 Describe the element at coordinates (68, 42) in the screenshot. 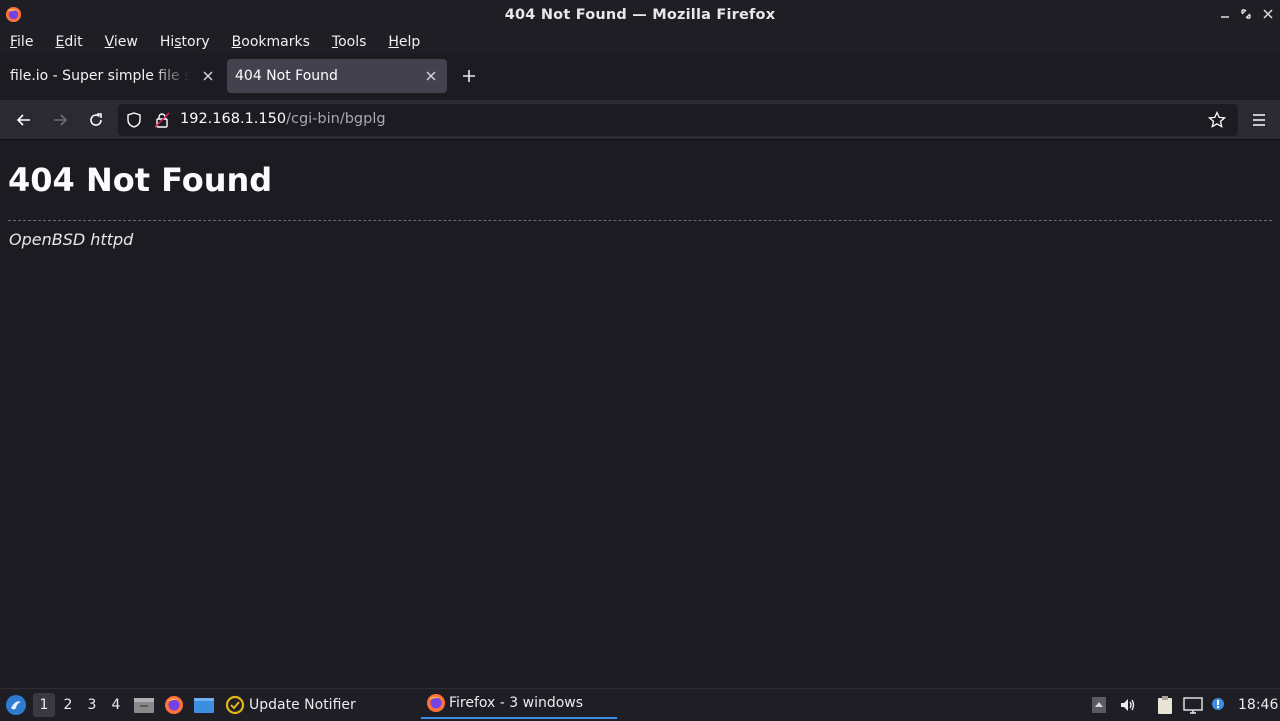

I see `menu-edit: Edit` at that location.